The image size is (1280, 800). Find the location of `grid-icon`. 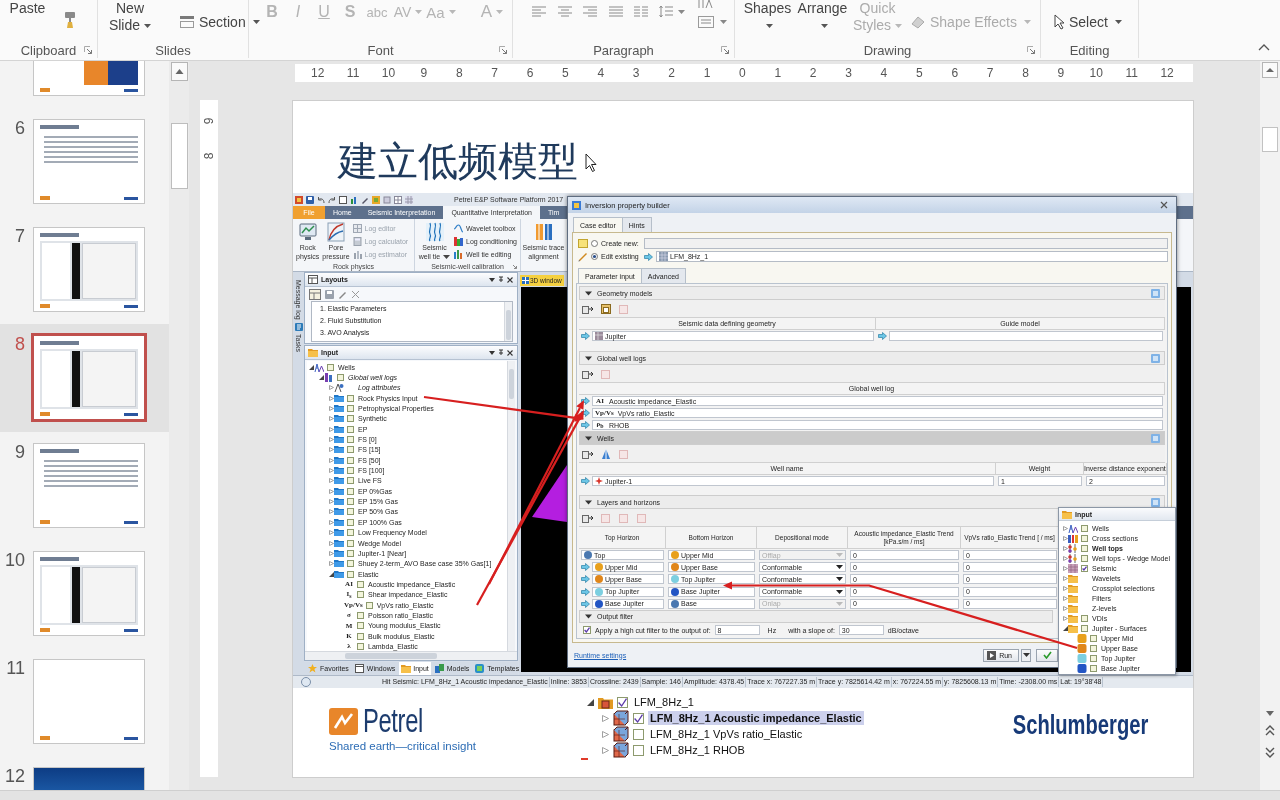

grid-icon is located at coordinates (409, 199).